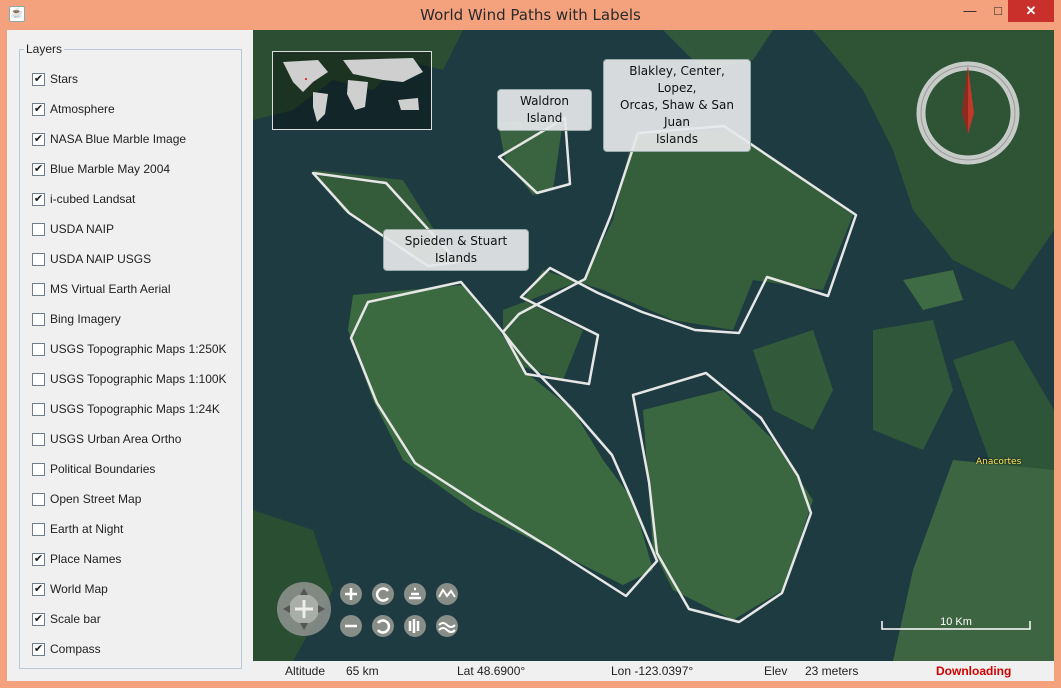 This screenshot has height=688, width=1061. What do you see at coordinates (415, 626) in the screenshot?
I see `tilt-down-icon` at bounding box center [415, 626].